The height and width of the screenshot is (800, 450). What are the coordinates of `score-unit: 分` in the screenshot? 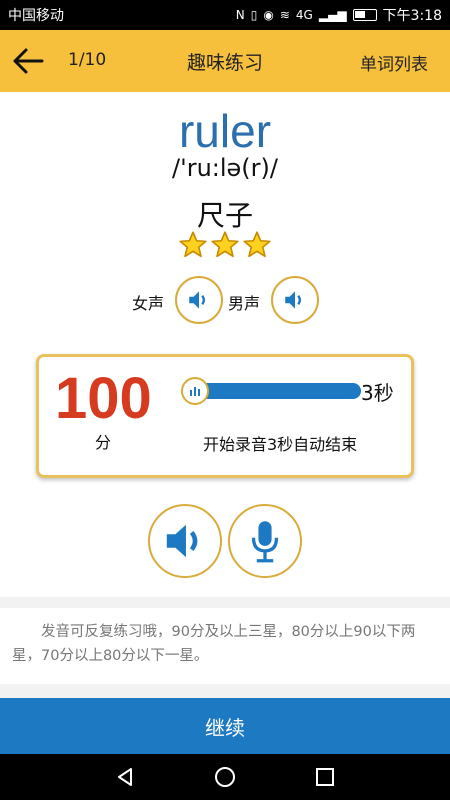 It's located at (103, 442).